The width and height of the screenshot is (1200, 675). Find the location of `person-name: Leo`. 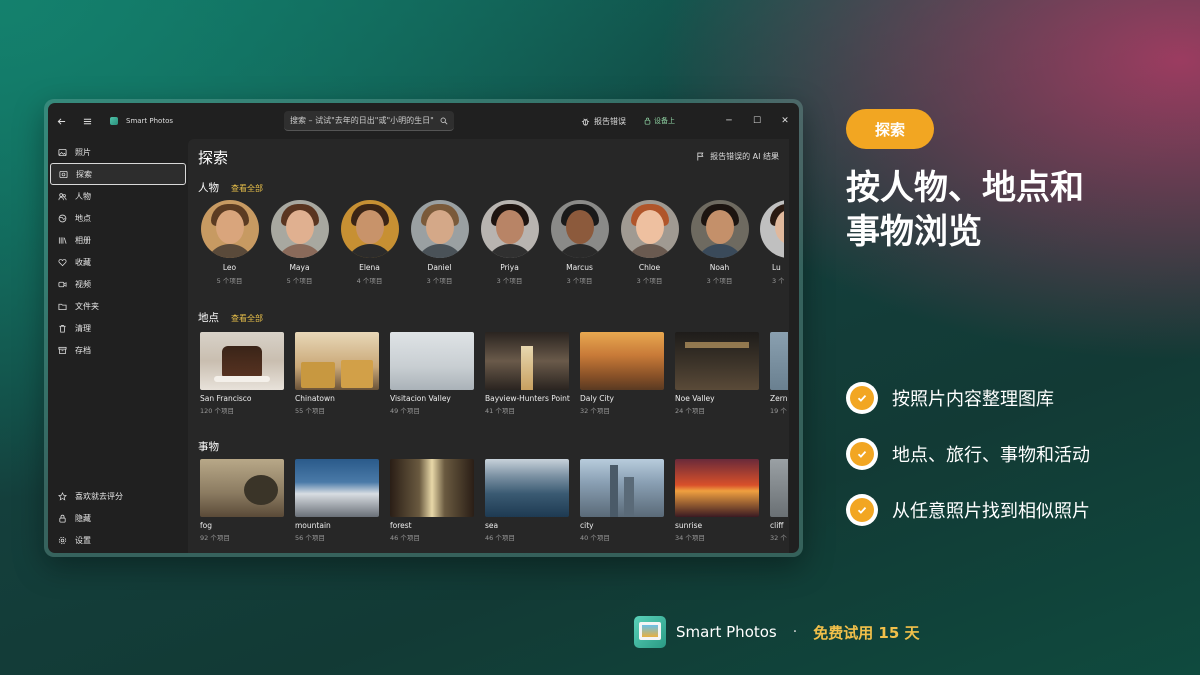

person-name: Leo is located at coordinates (229, 267).